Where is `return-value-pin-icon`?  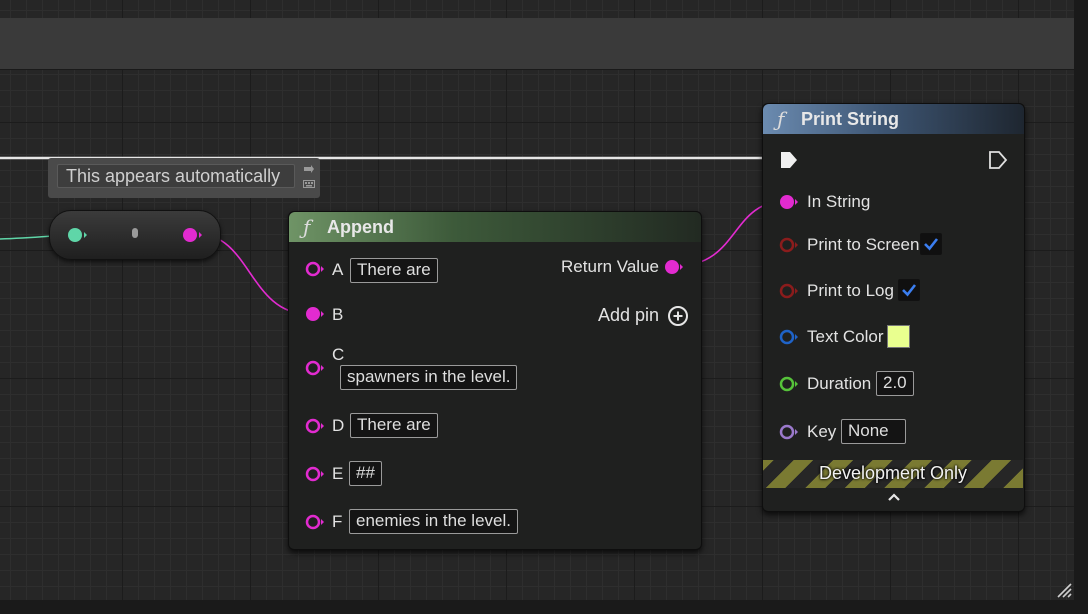 return-value-pin-icon is located at coordinates (674, 267).